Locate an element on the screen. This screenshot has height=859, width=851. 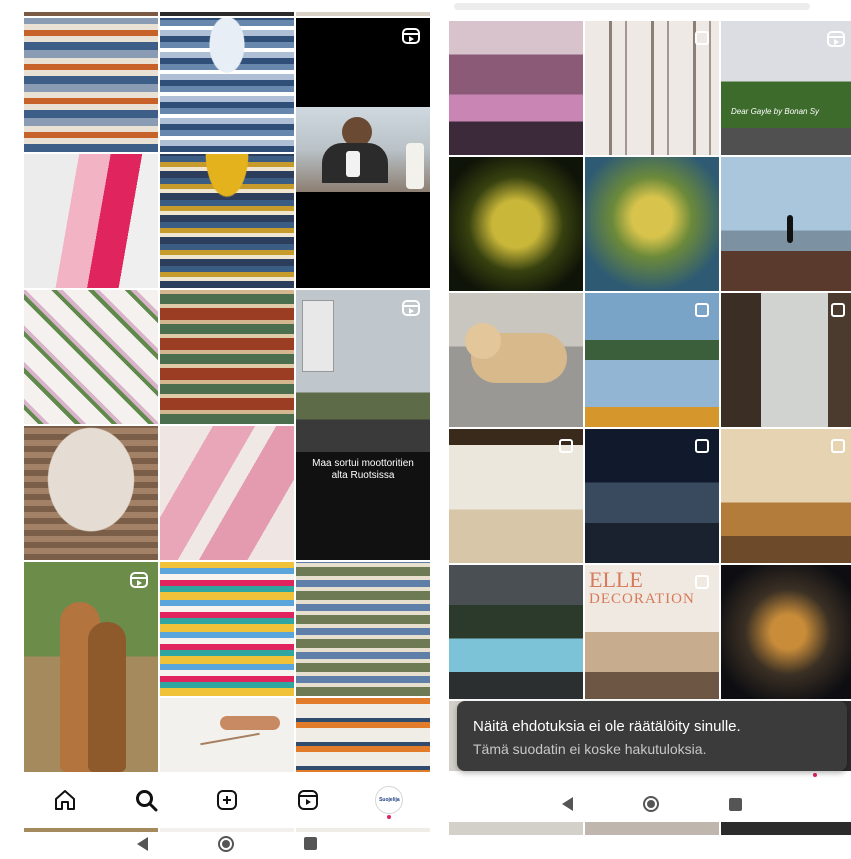
video-frame is located at coordinates (363, 149).